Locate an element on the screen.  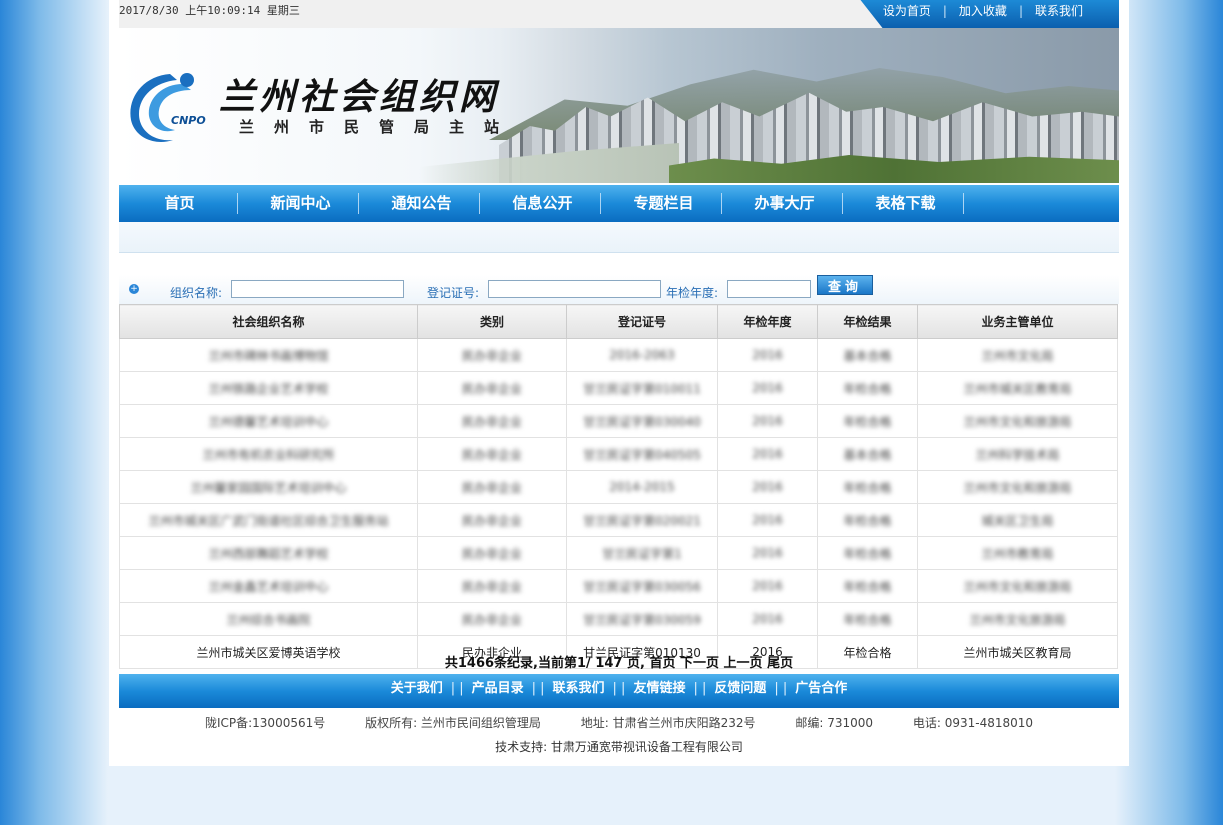
cell-org-name: 兰州西部舞蹈艺术学校 is located at coordinates (268, 554).